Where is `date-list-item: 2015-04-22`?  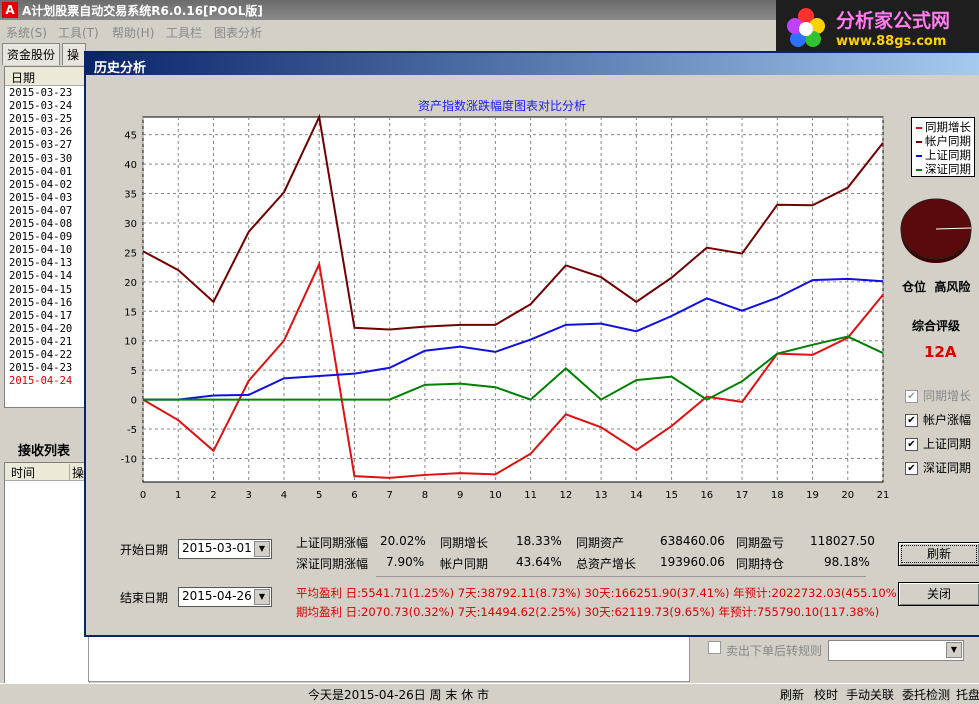 date-list-item: 2015-04-22 is located at coordinates (40, 355).